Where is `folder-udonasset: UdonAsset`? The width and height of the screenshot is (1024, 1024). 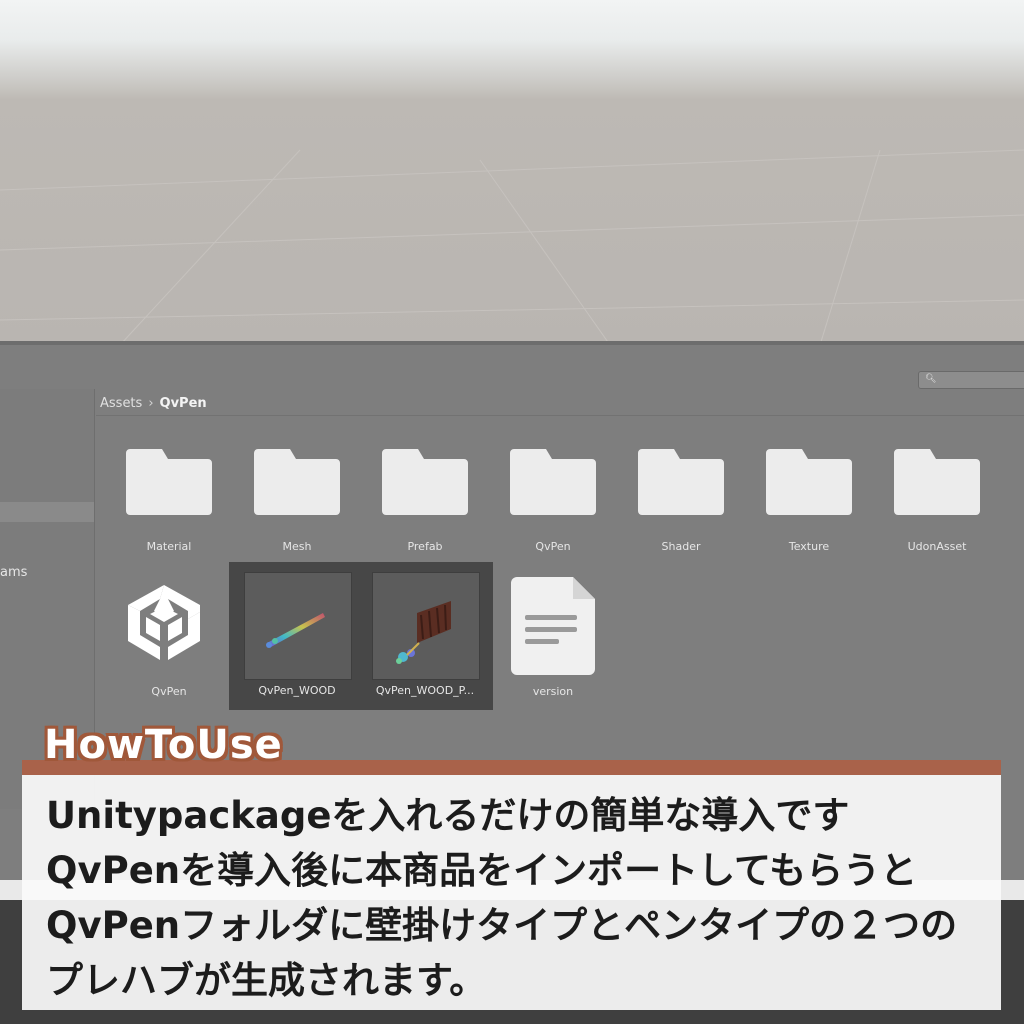
folder-udonasset: UdonAsset is located at coordinates (937, 500).